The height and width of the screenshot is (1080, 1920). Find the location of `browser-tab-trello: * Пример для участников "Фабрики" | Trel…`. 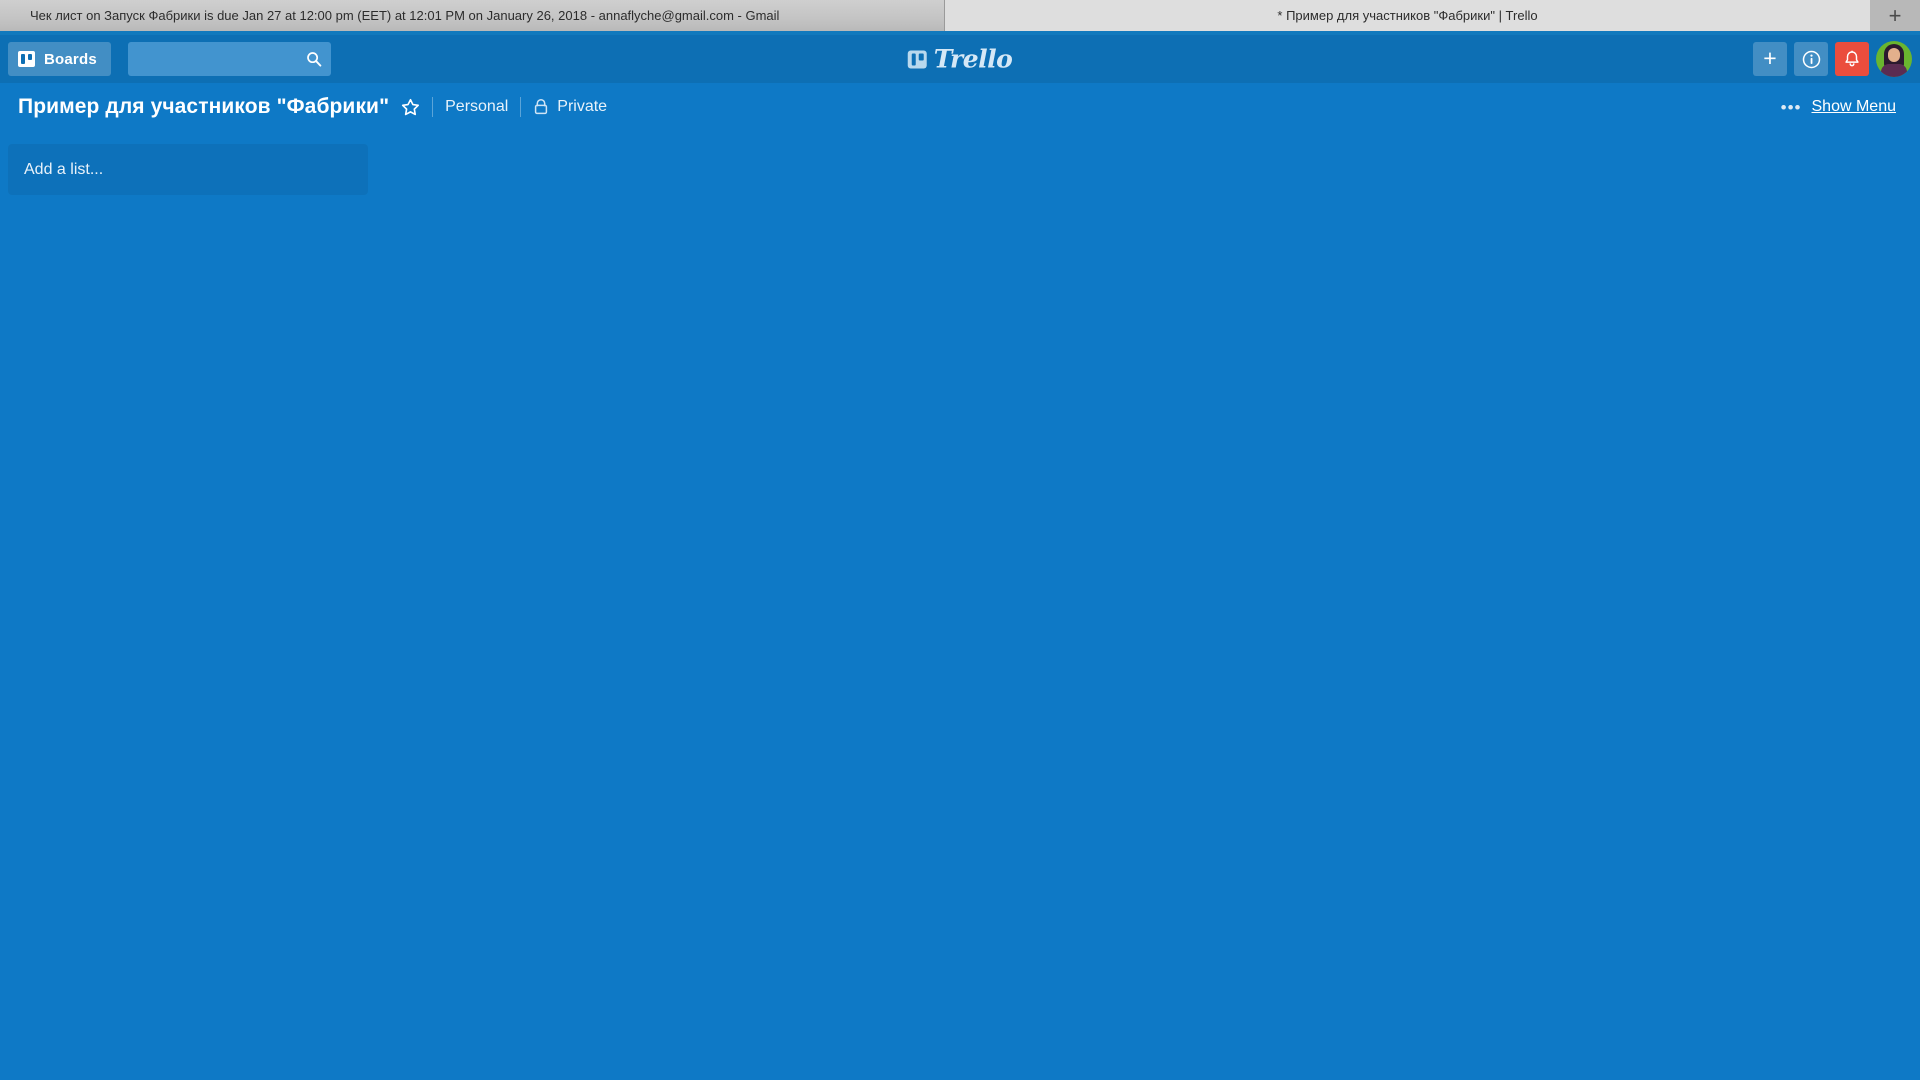

browser-tab-trello: * Пример для участников "Фабрики" | Trel… is located at coordinates (1407, 15).